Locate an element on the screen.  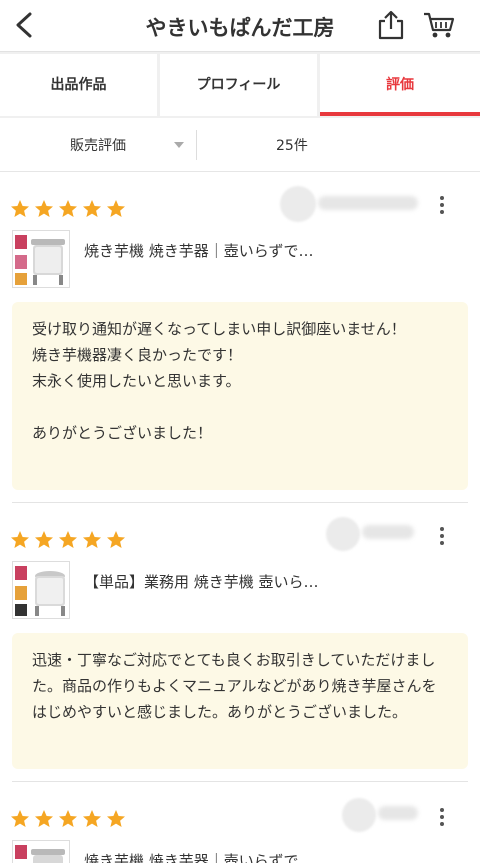
review-count: 25件 is located at coordinates (292, 146).